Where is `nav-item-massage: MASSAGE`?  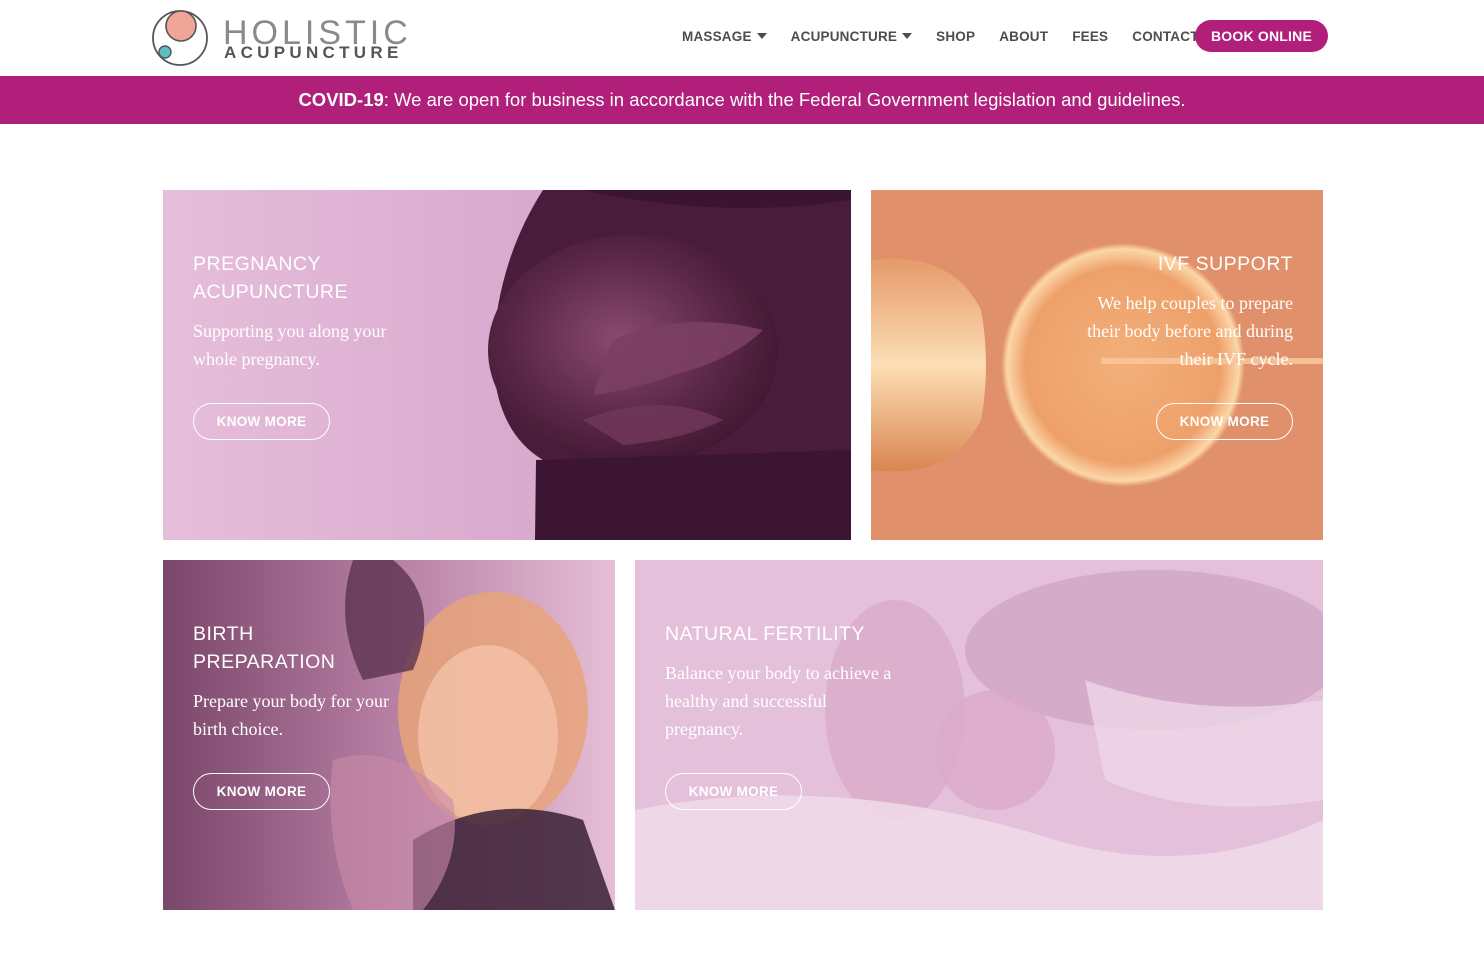
nav-item-massage: MASSAGE is located at coordinates (724, 36).